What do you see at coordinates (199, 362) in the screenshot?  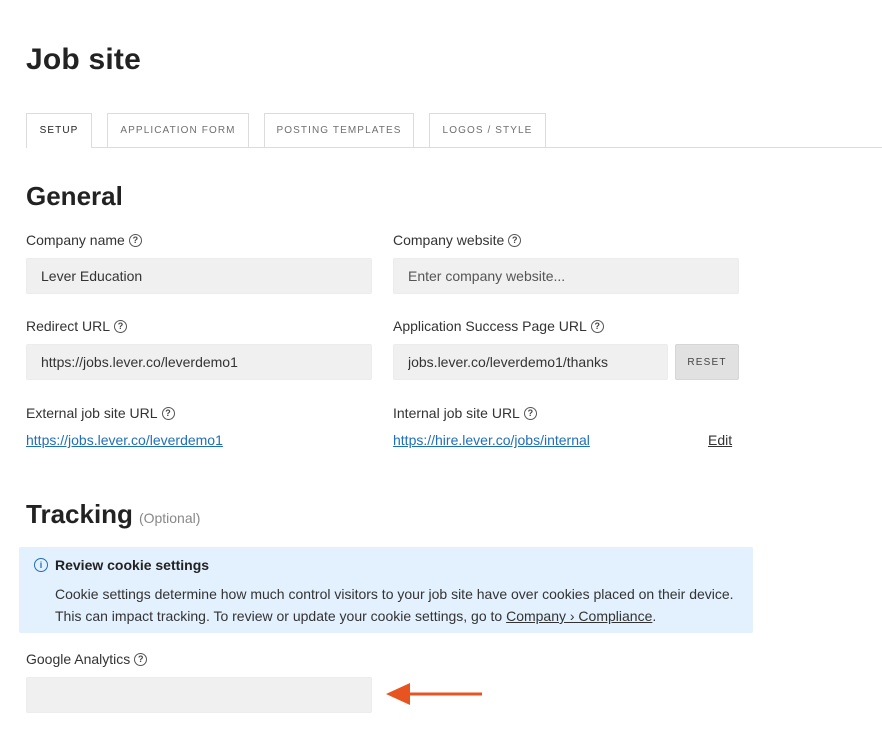 I see `redirect-url-input` at bounding box center [199, 362].